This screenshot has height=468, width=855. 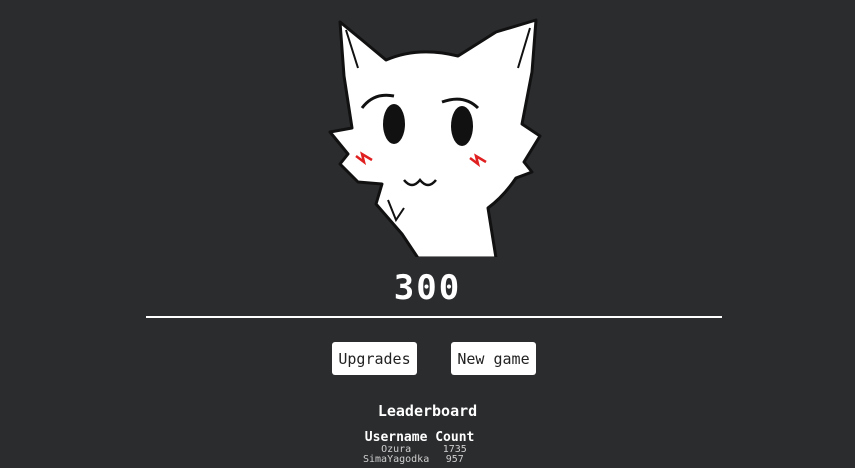 I want to click on click-counter: 300, so click(x=427, y=288).